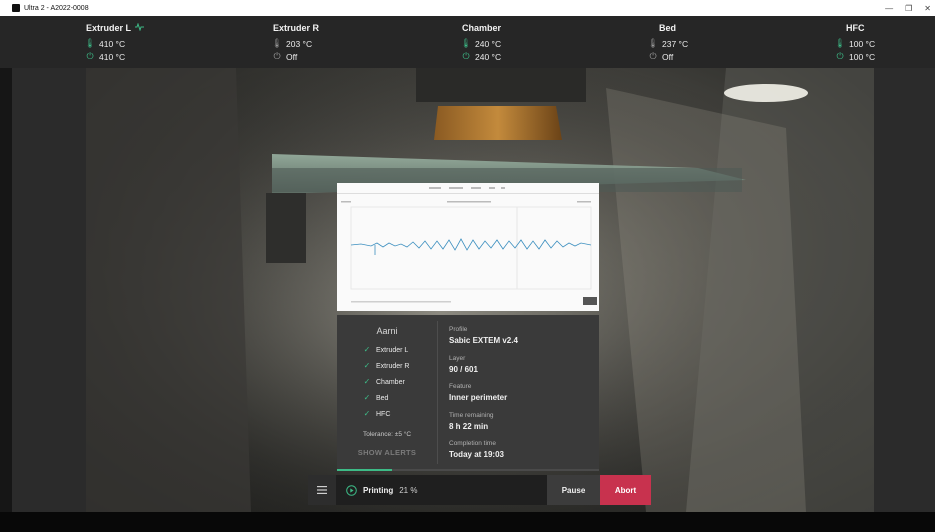 The width and height of the screenshot is (935, 532). Describe the element at coordinates (392, 350) in the screenshot. I see `check-label: Extruder L` at that location.